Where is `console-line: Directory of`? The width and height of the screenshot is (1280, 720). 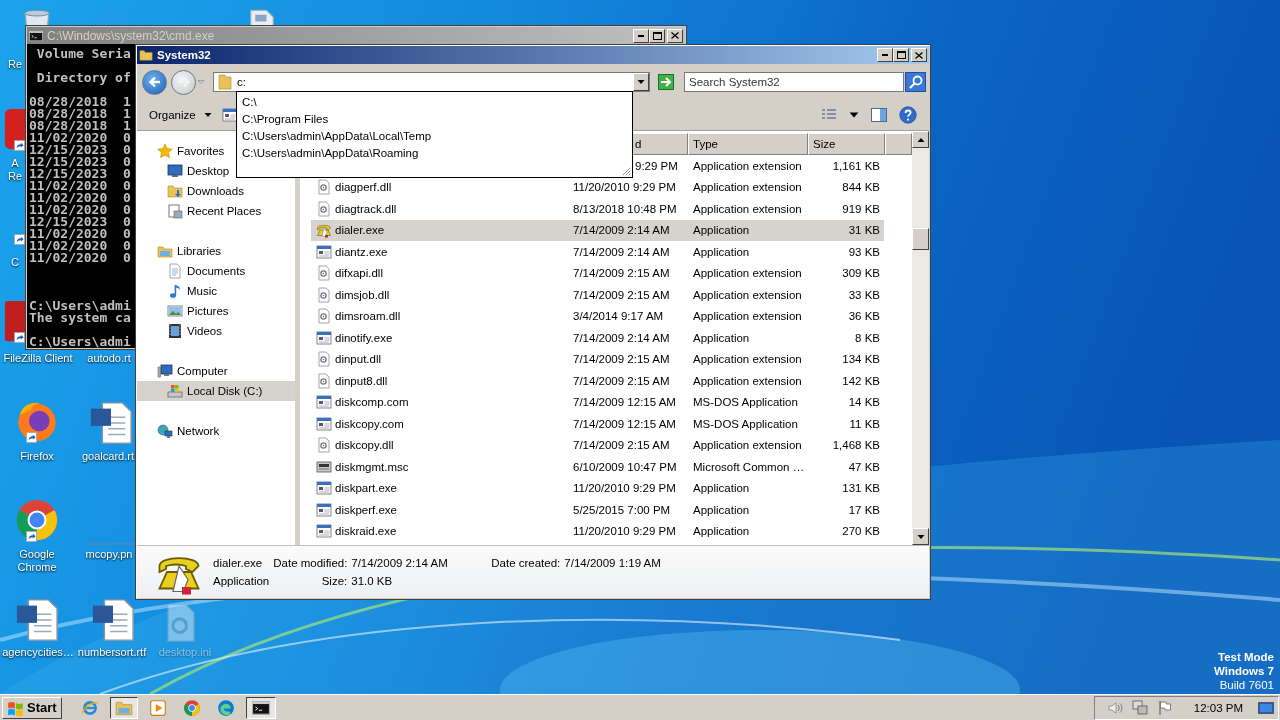
console-line: Directory of is located at coordinates (83, 78).